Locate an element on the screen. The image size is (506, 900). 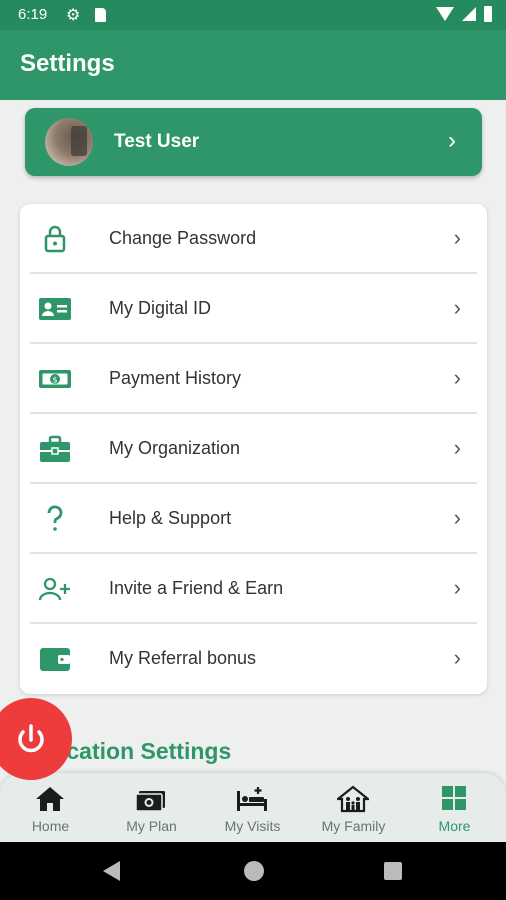
nav-label: More is located at coordinates (454, 826).